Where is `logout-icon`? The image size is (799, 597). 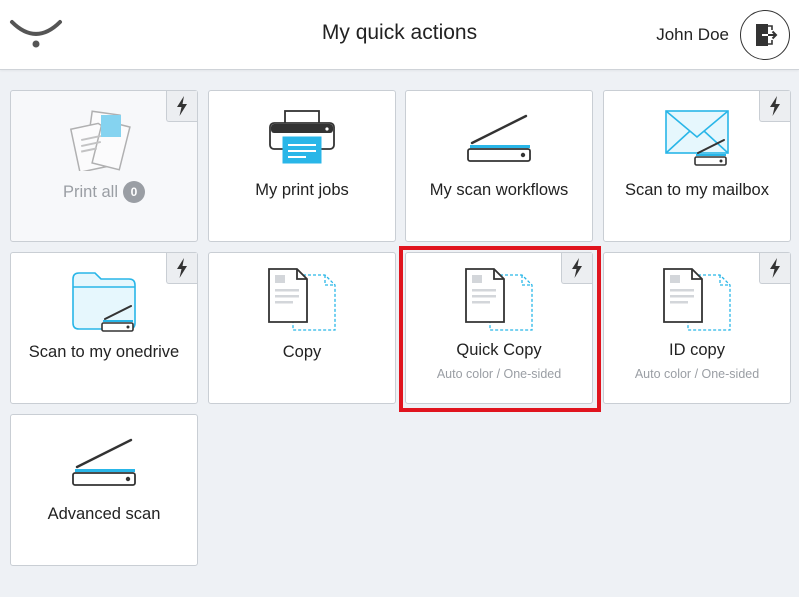
logout-icon is located at coordinates (767, 35).